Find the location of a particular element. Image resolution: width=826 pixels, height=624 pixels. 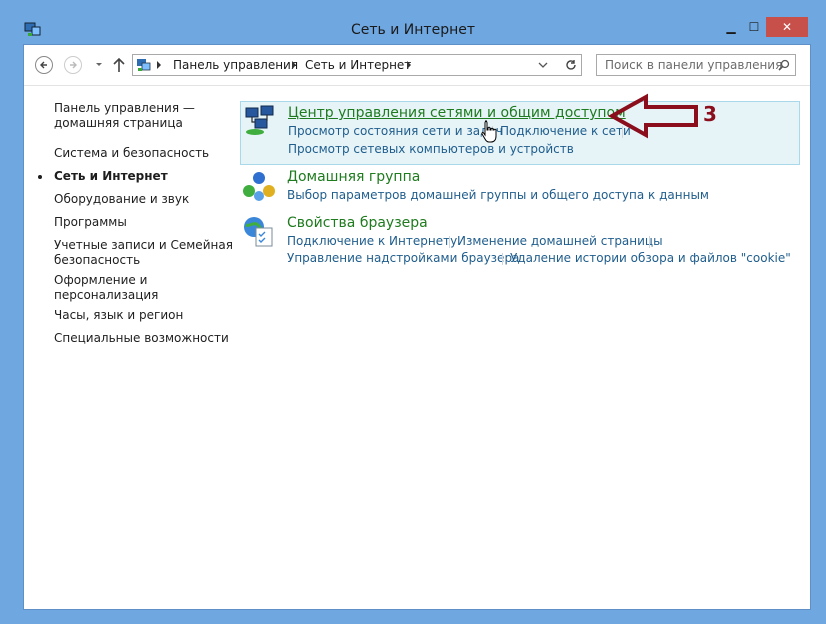

maximize-icon: ☐ is located at coordinates (754, 27).